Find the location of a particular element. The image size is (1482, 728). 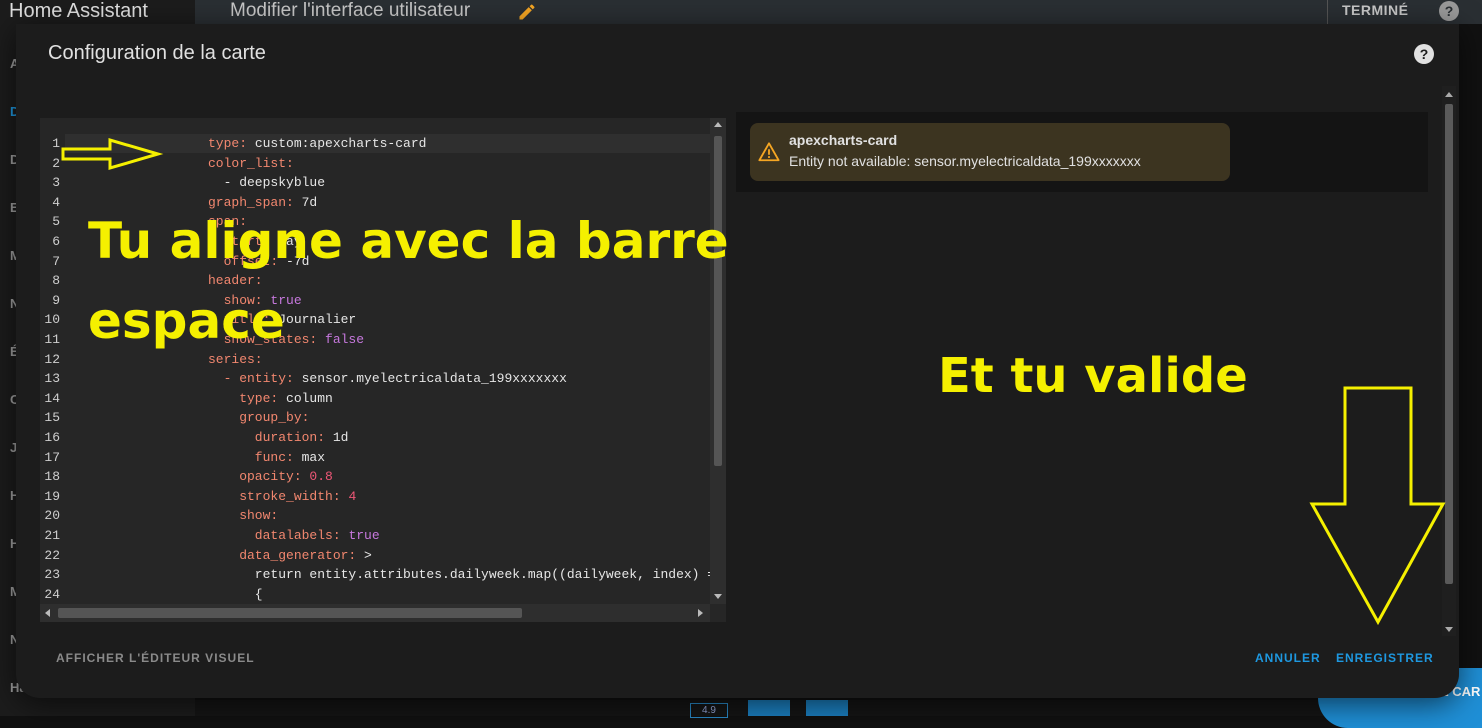

code-line: opacity: 0.8 is located at coordinates (270, 477).